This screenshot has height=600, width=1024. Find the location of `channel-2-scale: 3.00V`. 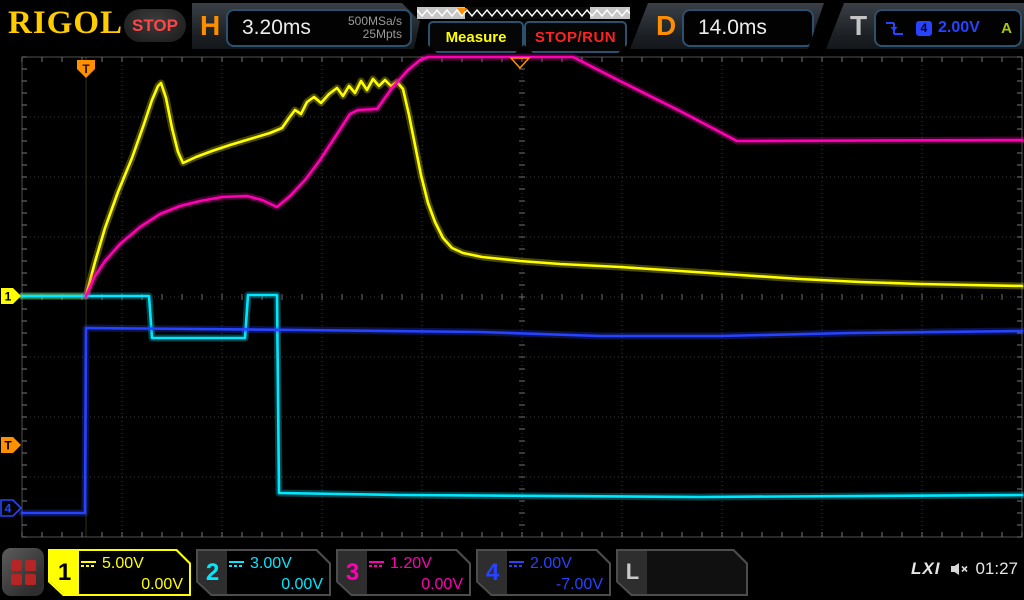

channel-2-scale: 3.00V is located at coordinates (271, 563).